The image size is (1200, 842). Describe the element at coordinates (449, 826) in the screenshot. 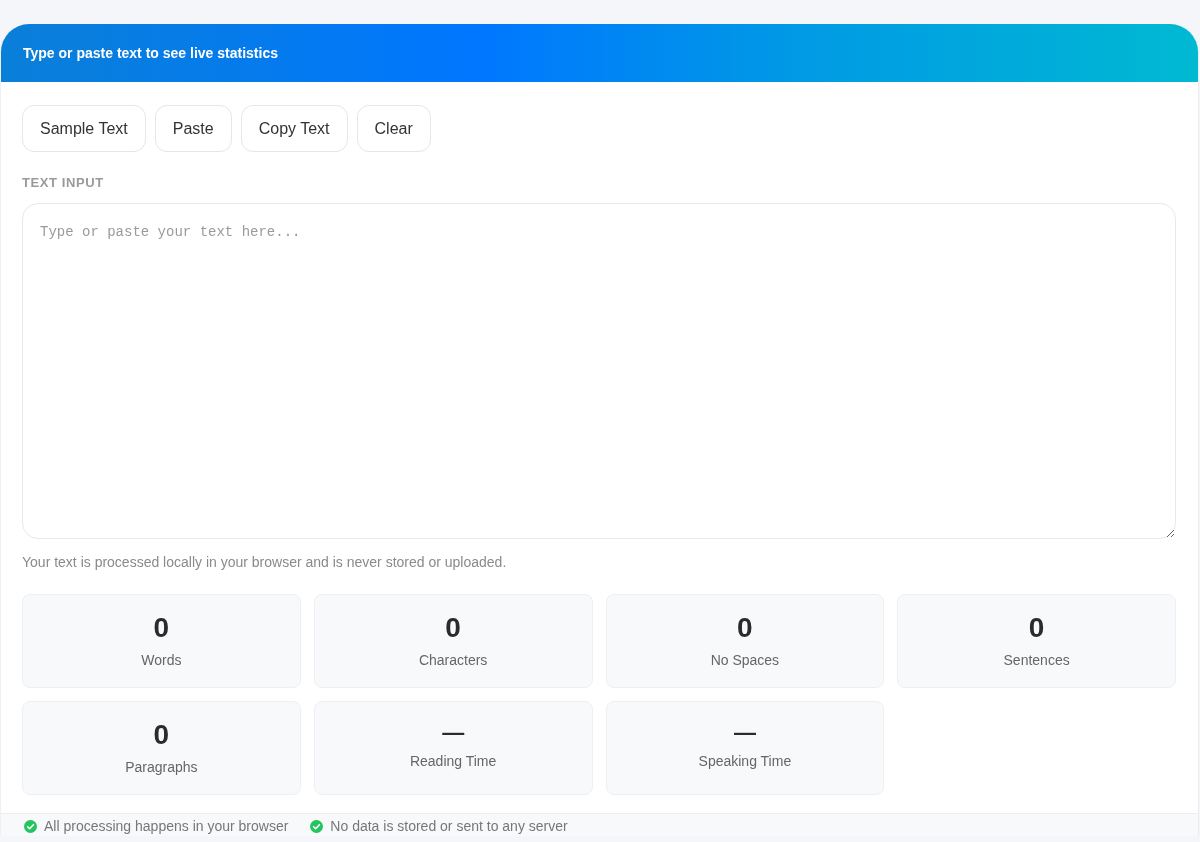

I see `footer-note: No data is stored or sent to any server` at that location.